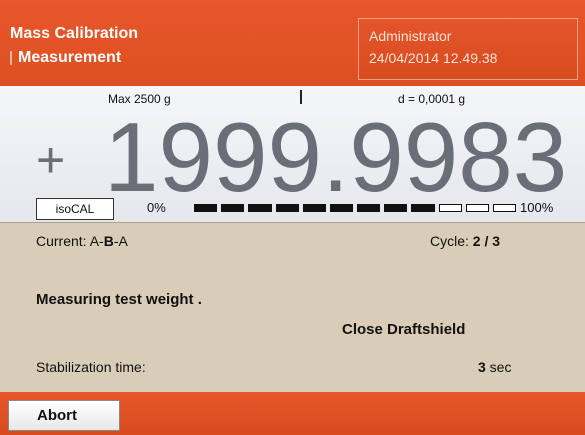 The image size is (585, 435). What do you see at coordinates (451, 241) in the screenshot?
I see `cycle-label: Cycle:` at bounding box center [451, 241].